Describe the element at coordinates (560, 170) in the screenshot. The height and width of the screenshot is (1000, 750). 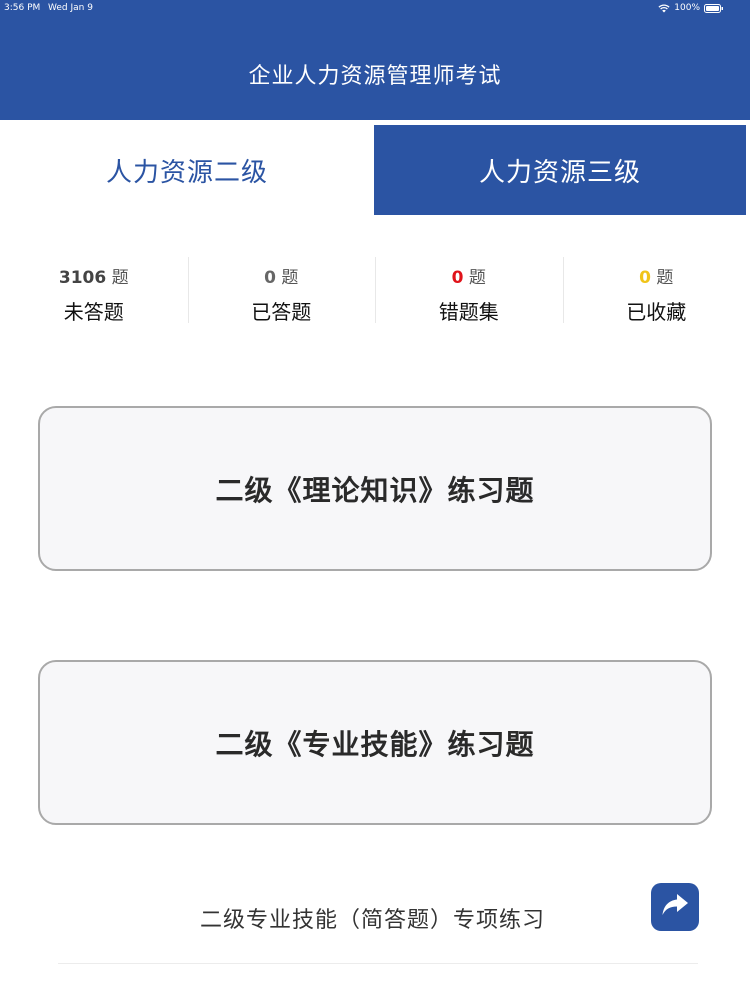
I see `tab-level-three: 人力资源三级` at that location.